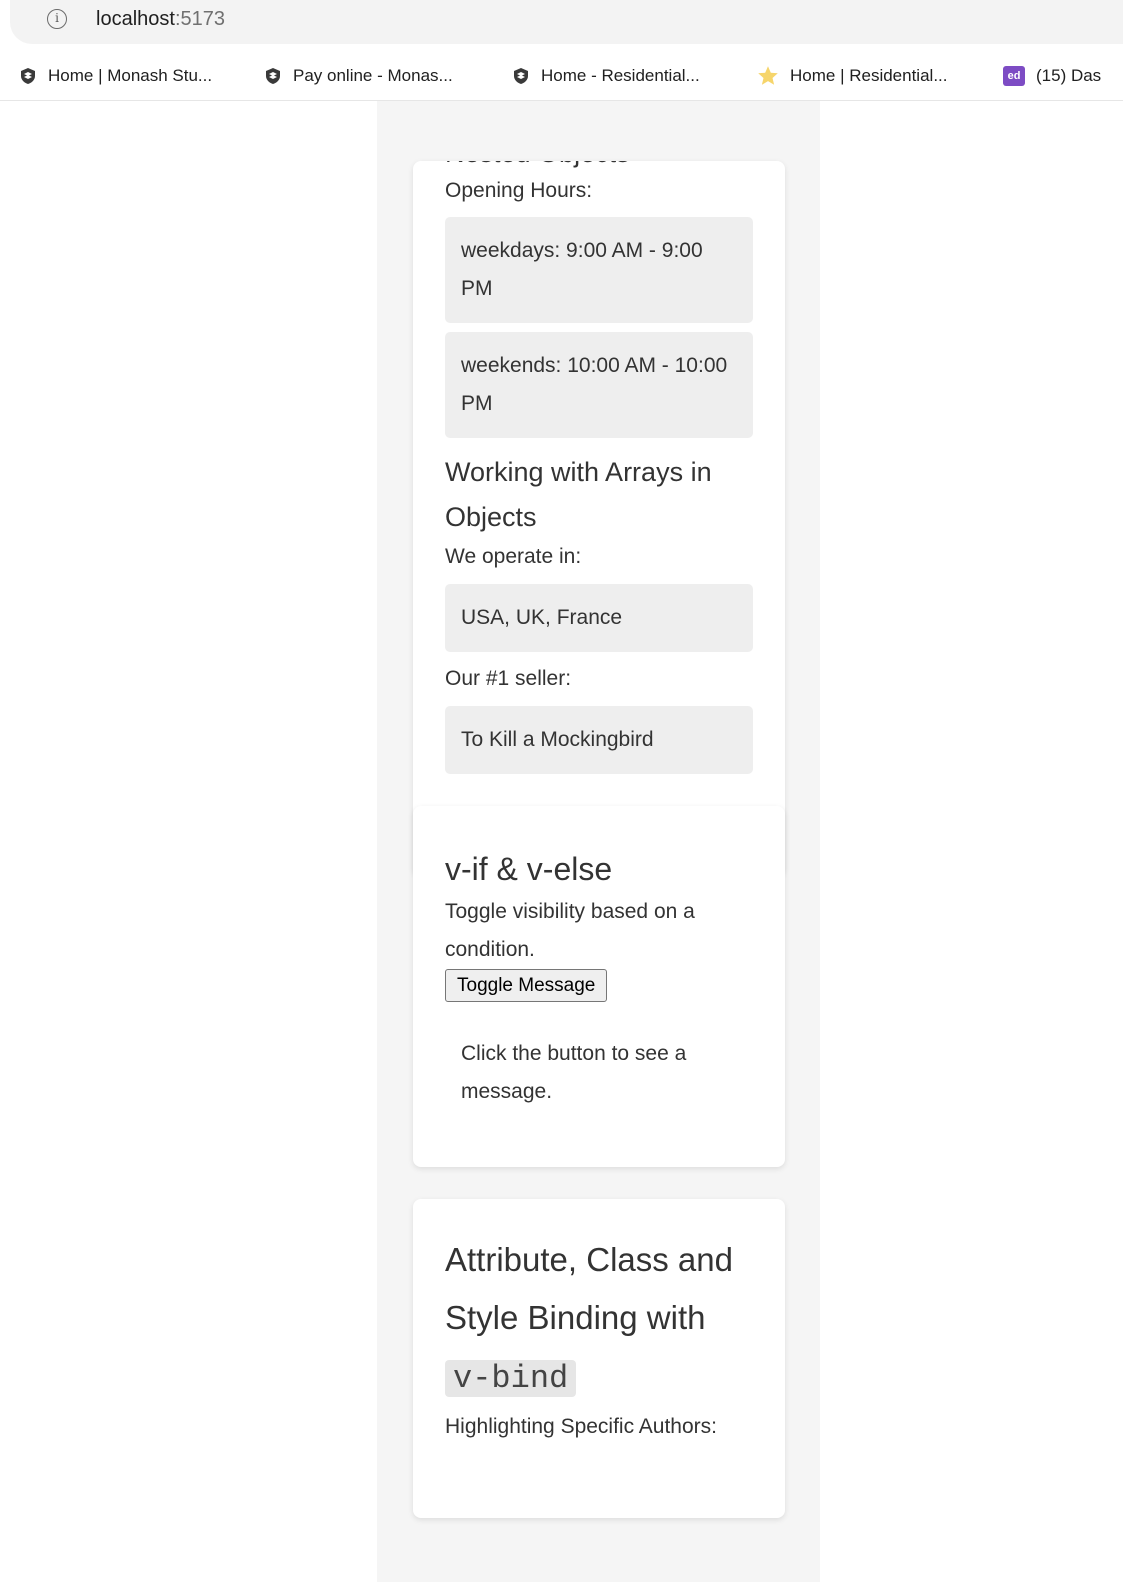  Describe the element at coordinates (508, 678) in the screenshot. I see `seller-label: Our #1 seller:` at that location.